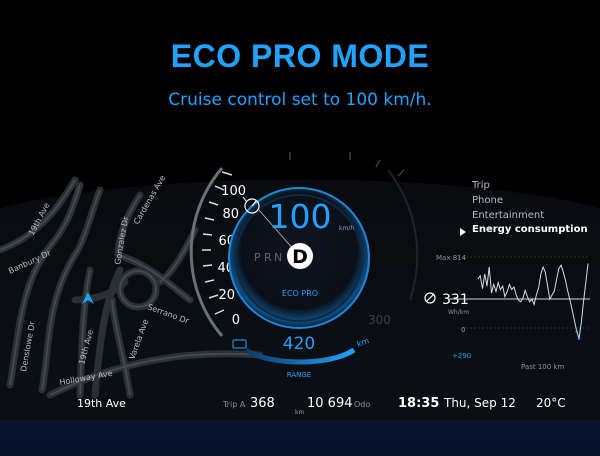 This screenshot has width=600, height=456. What do you see at coordinates (330, 403) in the screenshot?
I see `odometer-value: 10 694` at bounding box center [330, 403].